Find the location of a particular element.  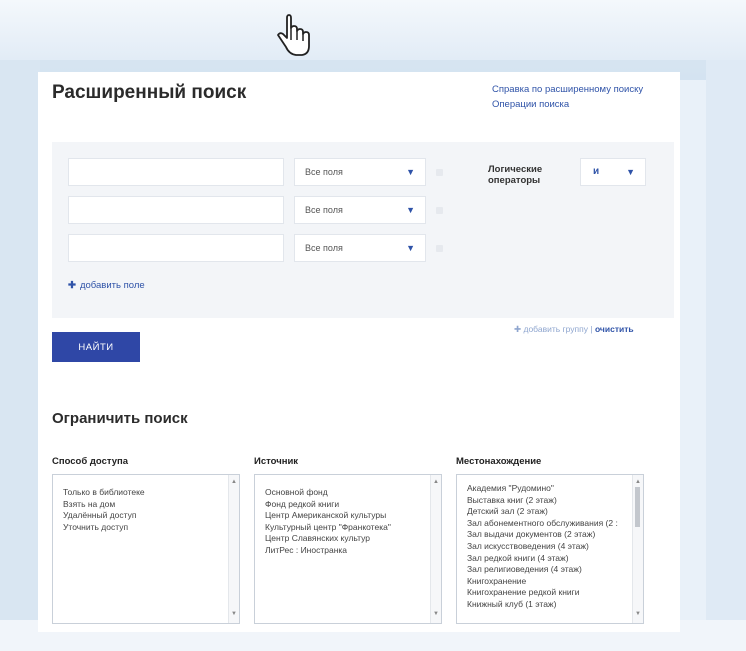

list-item: Книгохранение is located at coordinates (550, 582).